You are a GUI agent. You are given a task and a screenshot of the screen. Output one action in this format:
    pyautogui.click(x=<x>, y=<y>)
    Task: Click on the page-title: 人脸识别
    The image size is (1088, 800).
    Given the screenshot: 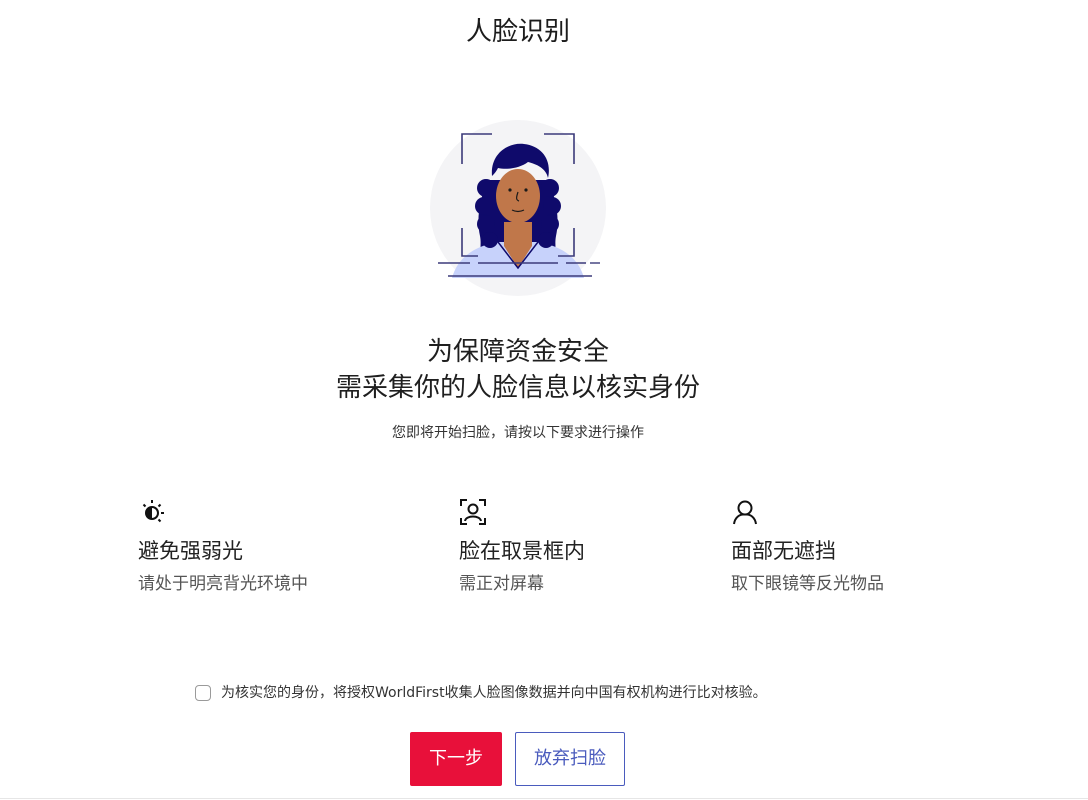 What is the action you would take?
    pyautogui.click(x=517, y=32)
    